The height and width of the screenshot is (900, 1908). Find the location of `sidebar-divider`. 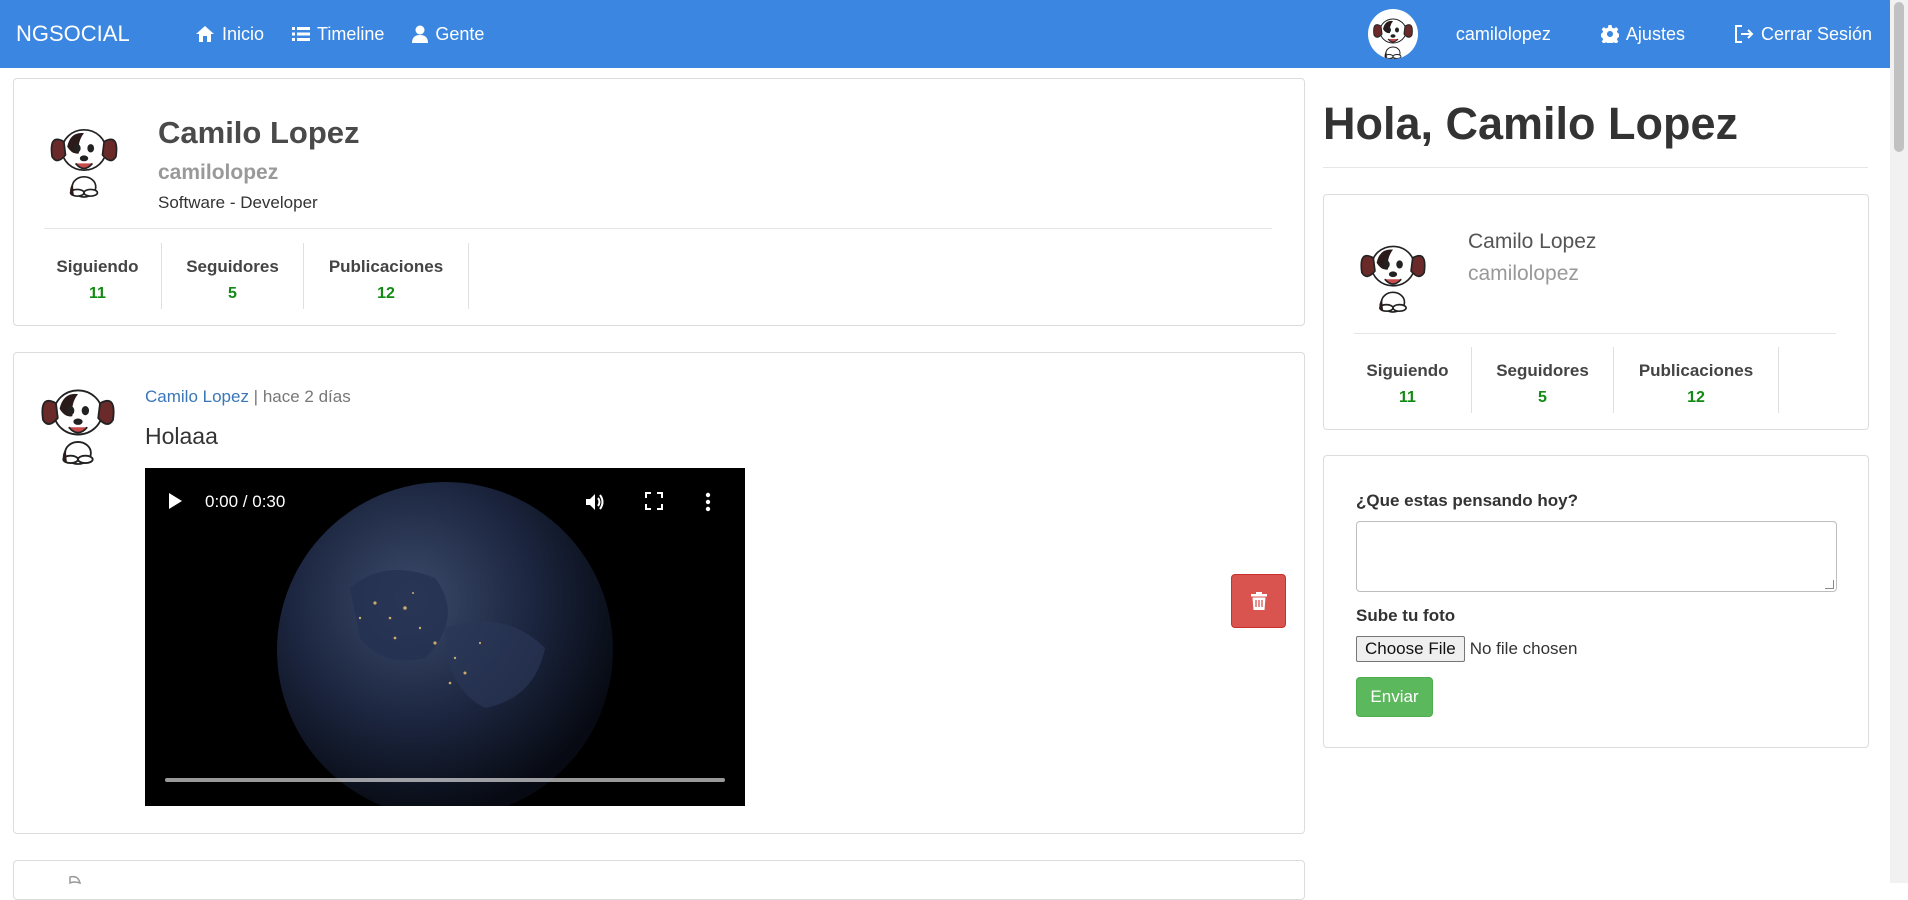

sidebar-divider is located at coordinates (1595, 333).